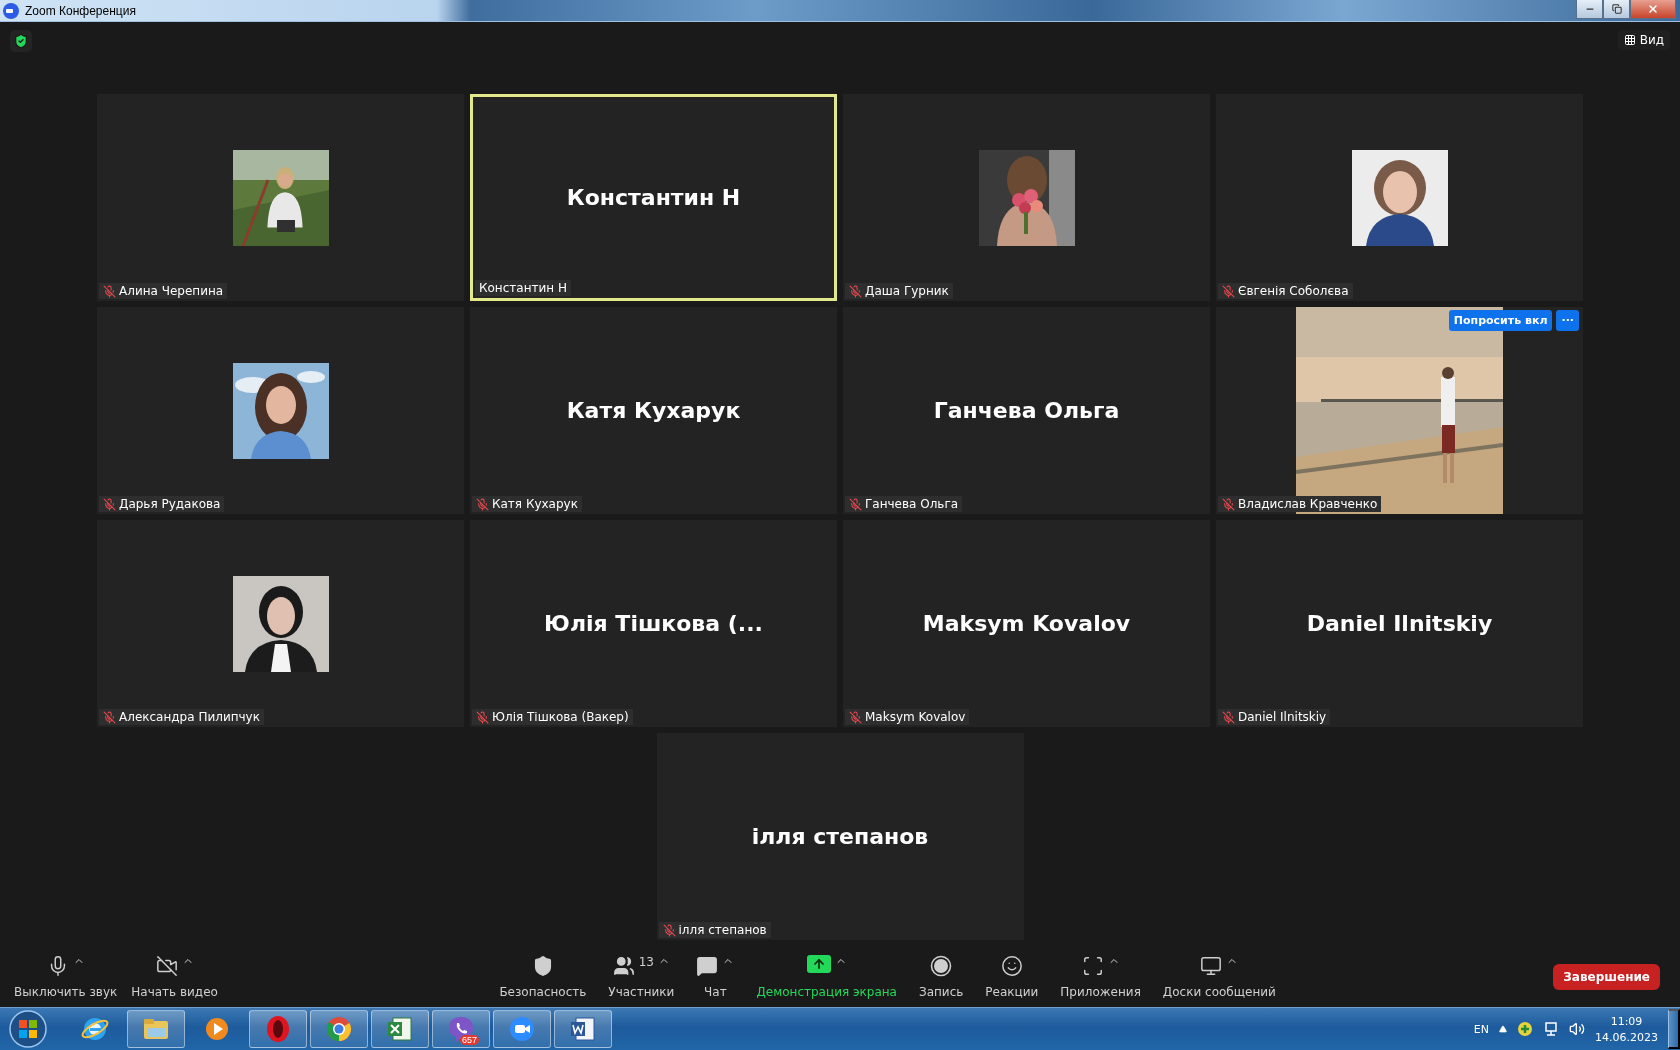 The width and height of the screenshot is (1680, 1050). Describe the element at coordinates (1026, 410) in the screenshot. I see `participant-name: Ганчева Ольга` at that location.